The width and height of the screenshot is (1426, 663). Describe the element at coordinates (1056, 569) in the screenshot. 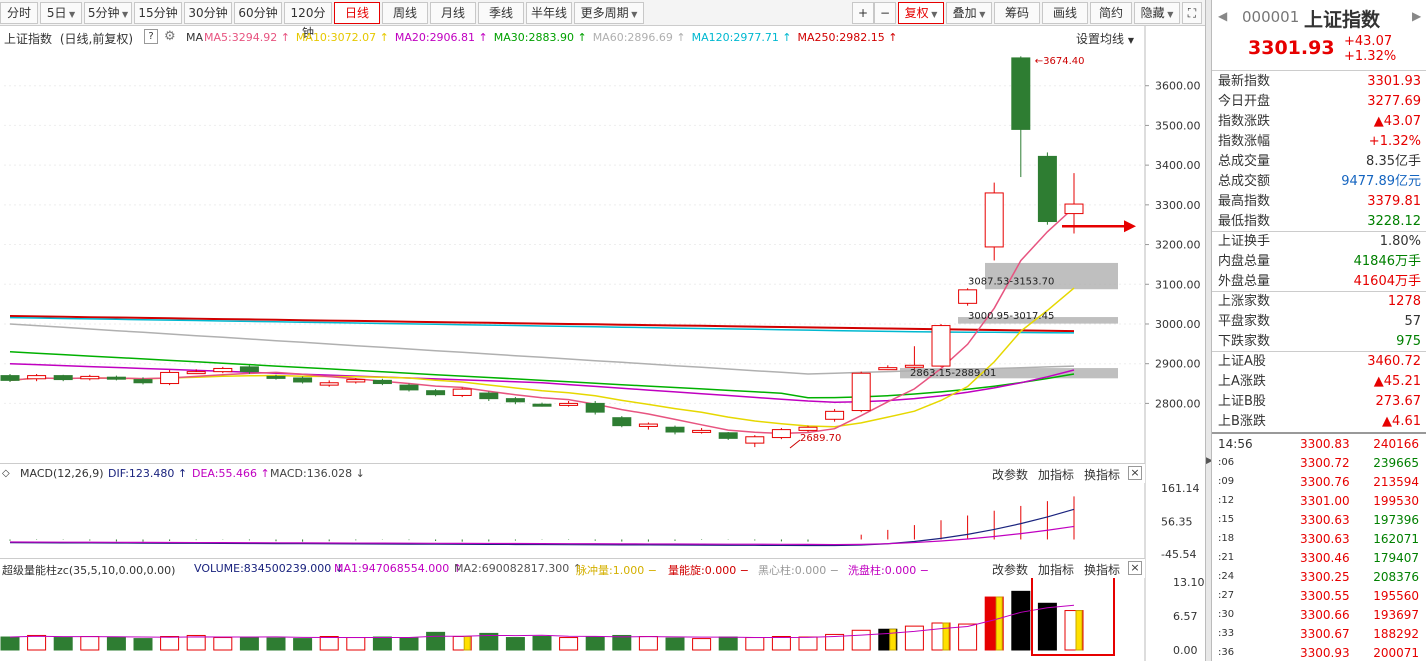

I see `vol-add-button: 加指标` at that location.